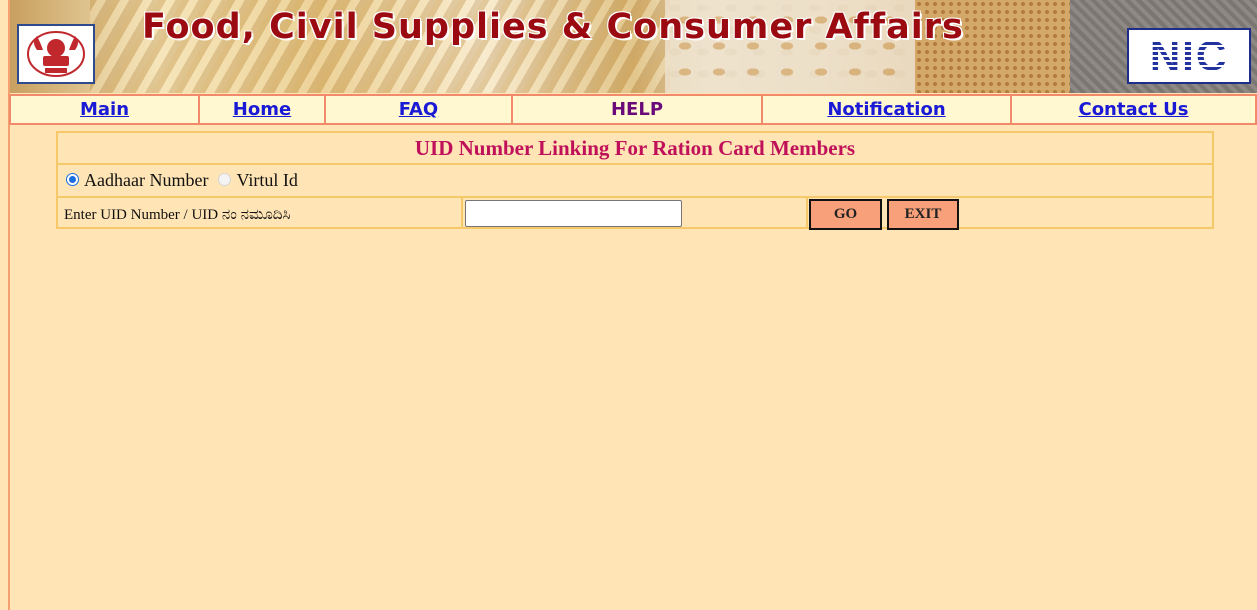 This screenshot has height=610, width=1257. I want to click on nav-notification: Notification, so click(887, 109).